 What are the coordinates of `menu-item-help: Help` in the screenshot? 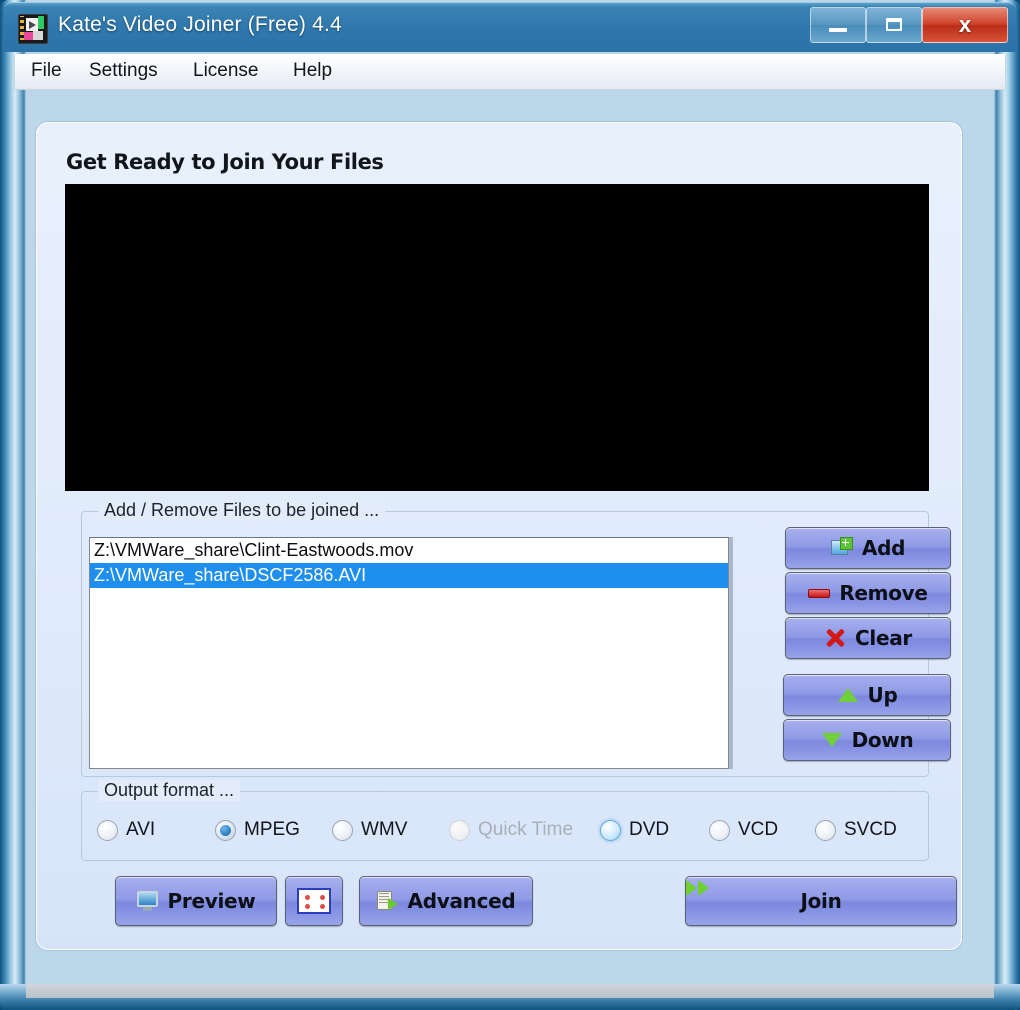 It's located at (312, 71).